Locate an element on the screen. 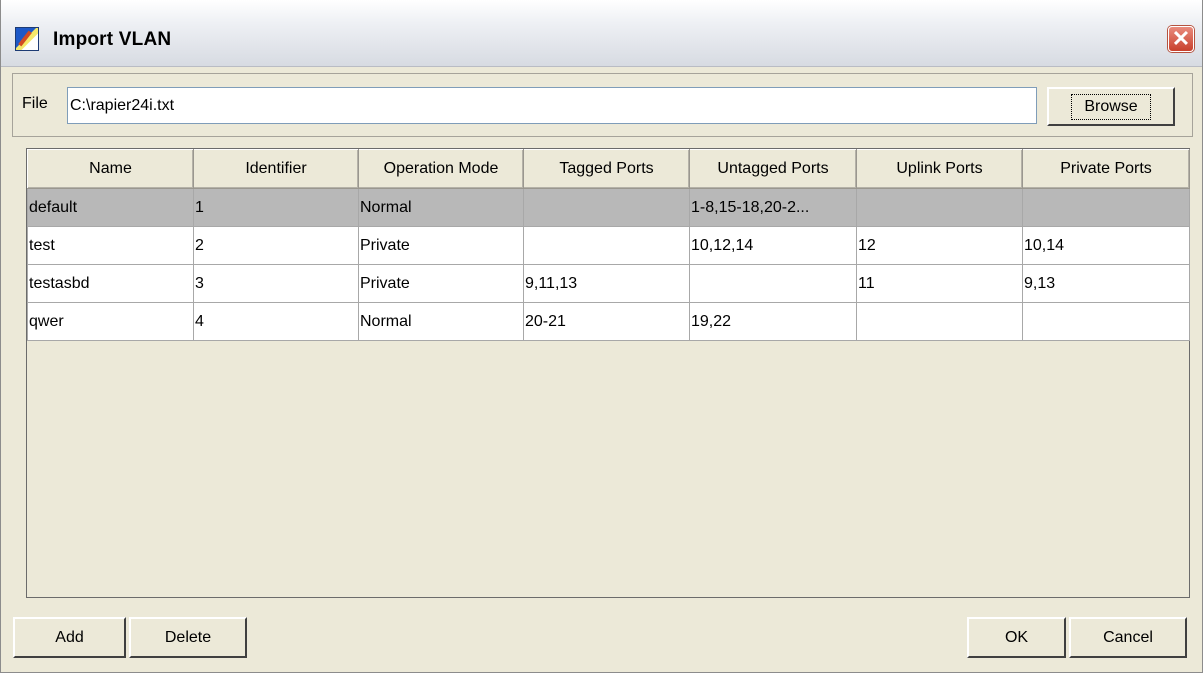 This screenshot has width=1203, height=673. column-header-uplink-ports: Uplink Ports is located at coordinates (939, 169).